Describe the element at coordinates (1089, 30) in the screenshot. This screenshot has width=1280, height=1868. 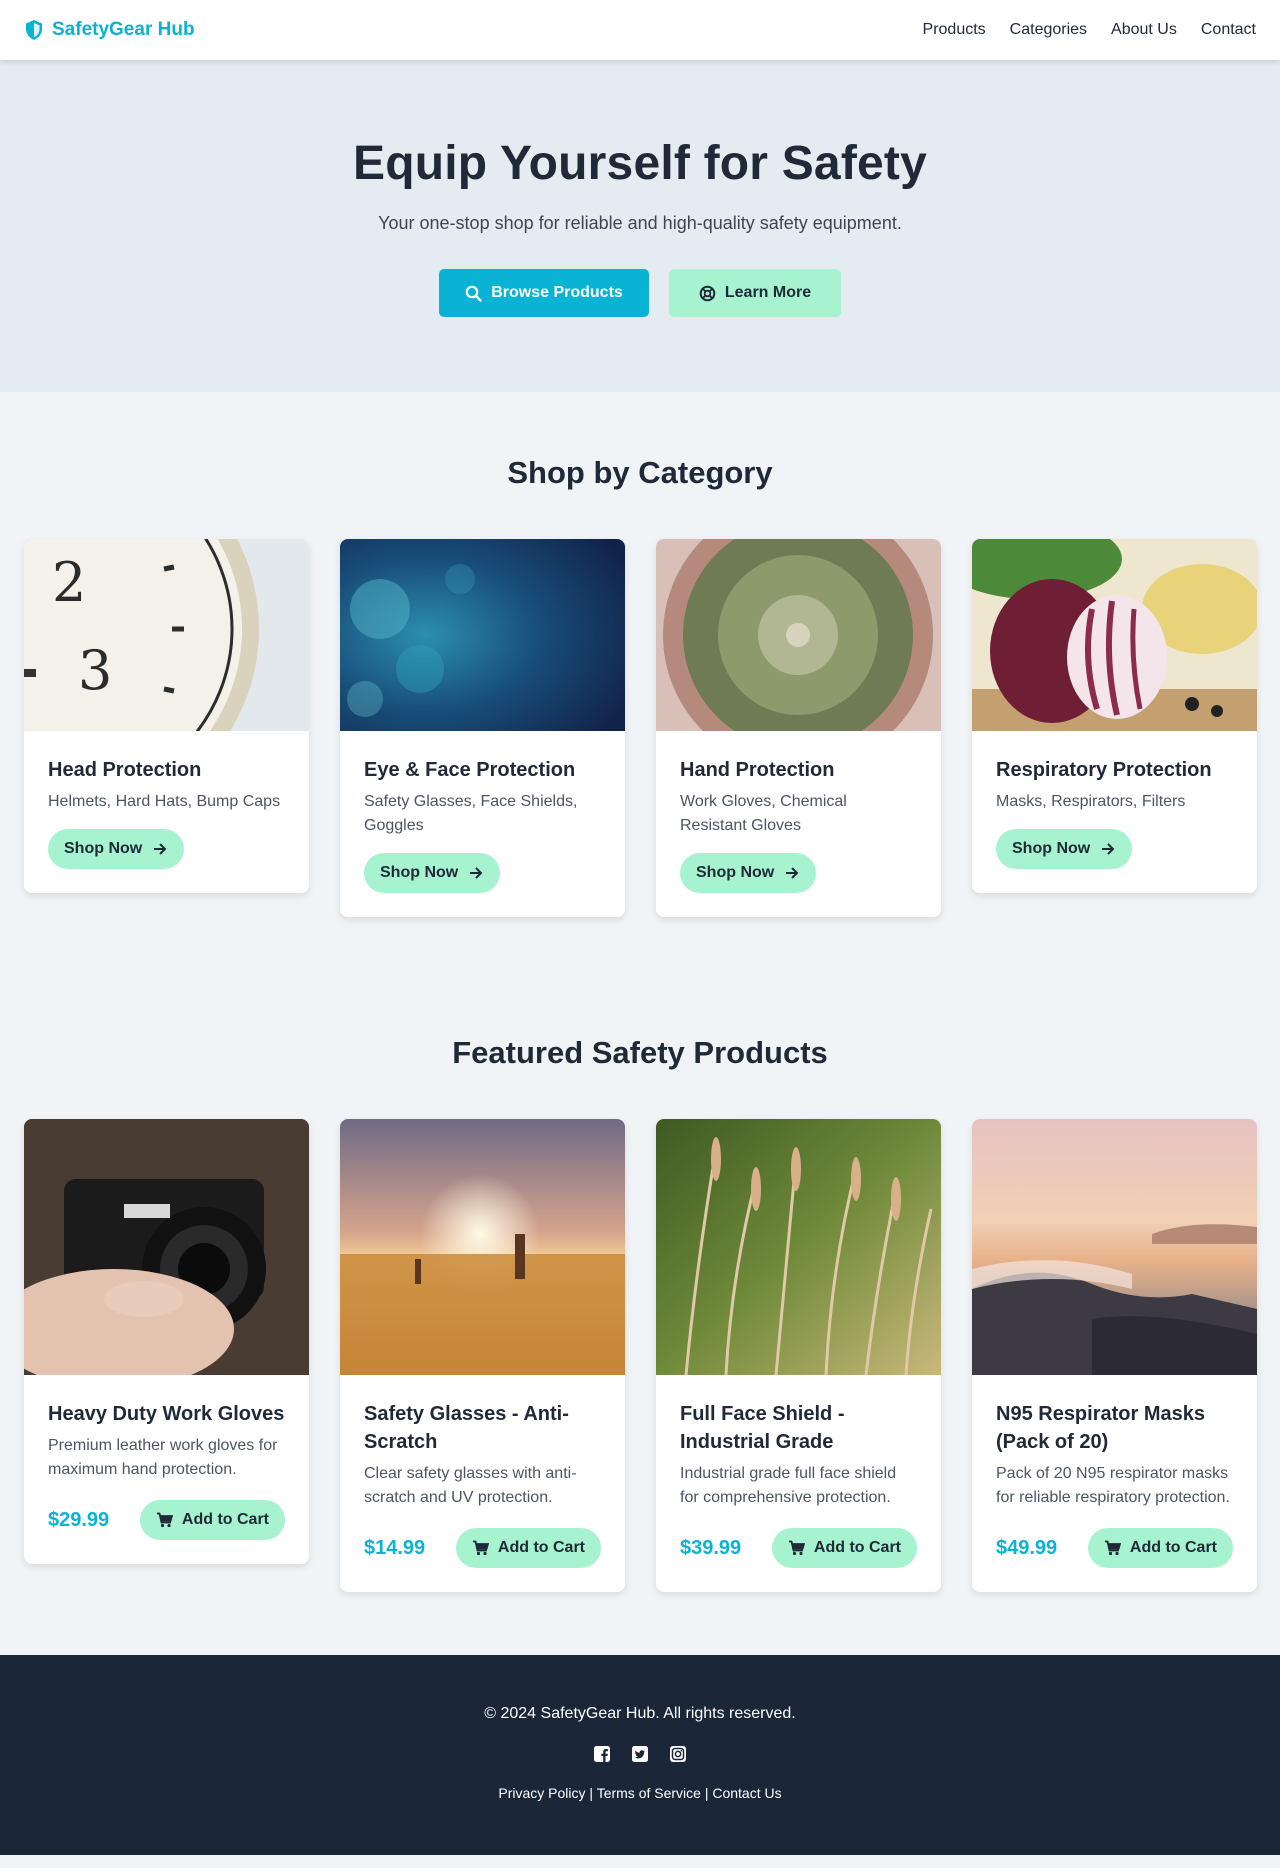
I see `nav-links: Products Categories About Us Contact` at that location.